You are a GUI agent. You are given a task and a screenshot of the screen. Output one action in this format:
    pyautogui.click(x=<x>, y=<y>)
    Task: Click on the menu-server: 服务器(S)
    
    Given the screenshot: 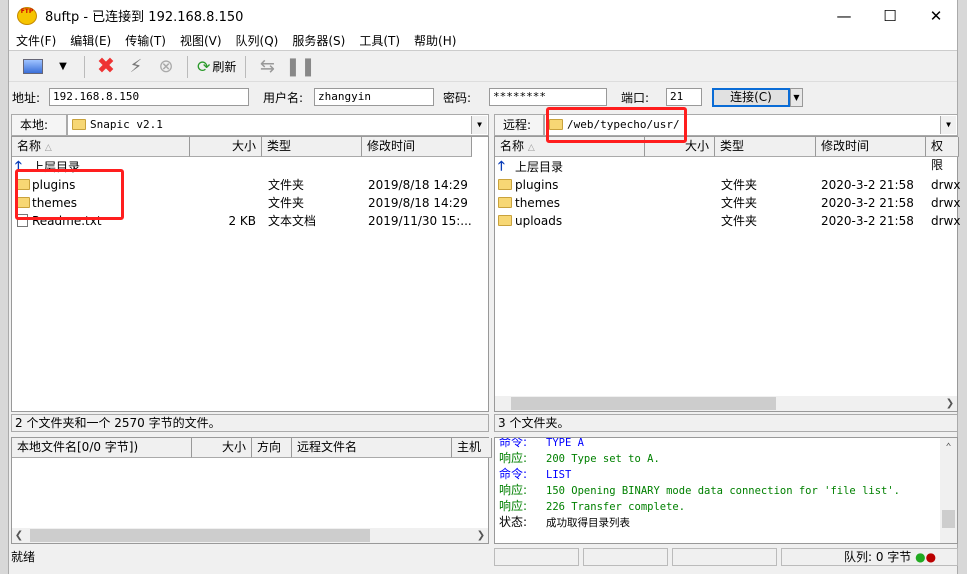 What is the action you would take?
    pyautogui.click(x=318, y=40)
    